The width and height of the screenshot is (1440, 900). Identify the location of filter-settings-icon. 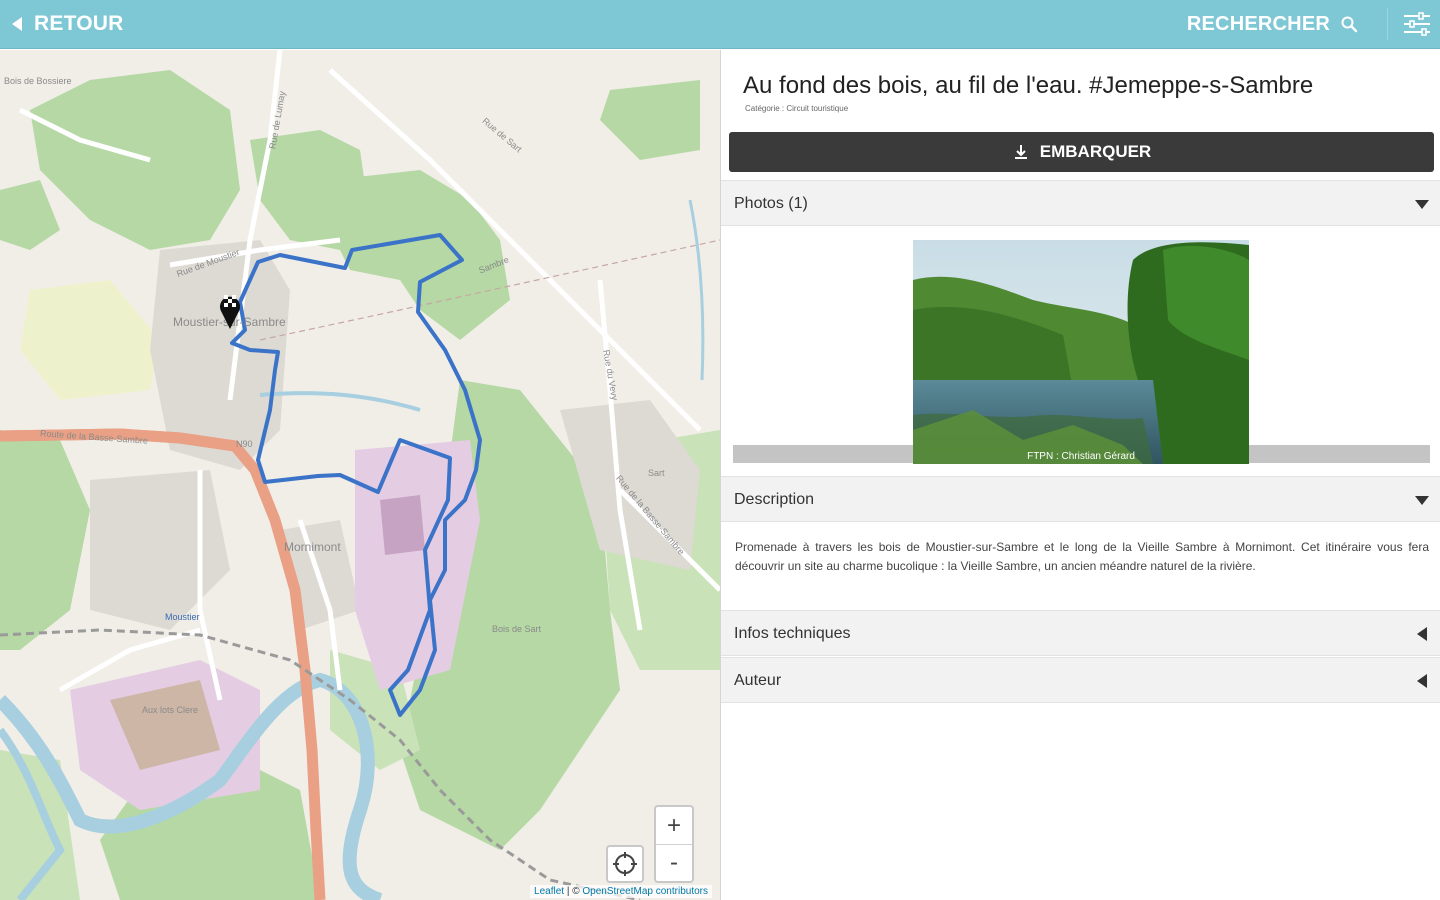
(1417, 24).